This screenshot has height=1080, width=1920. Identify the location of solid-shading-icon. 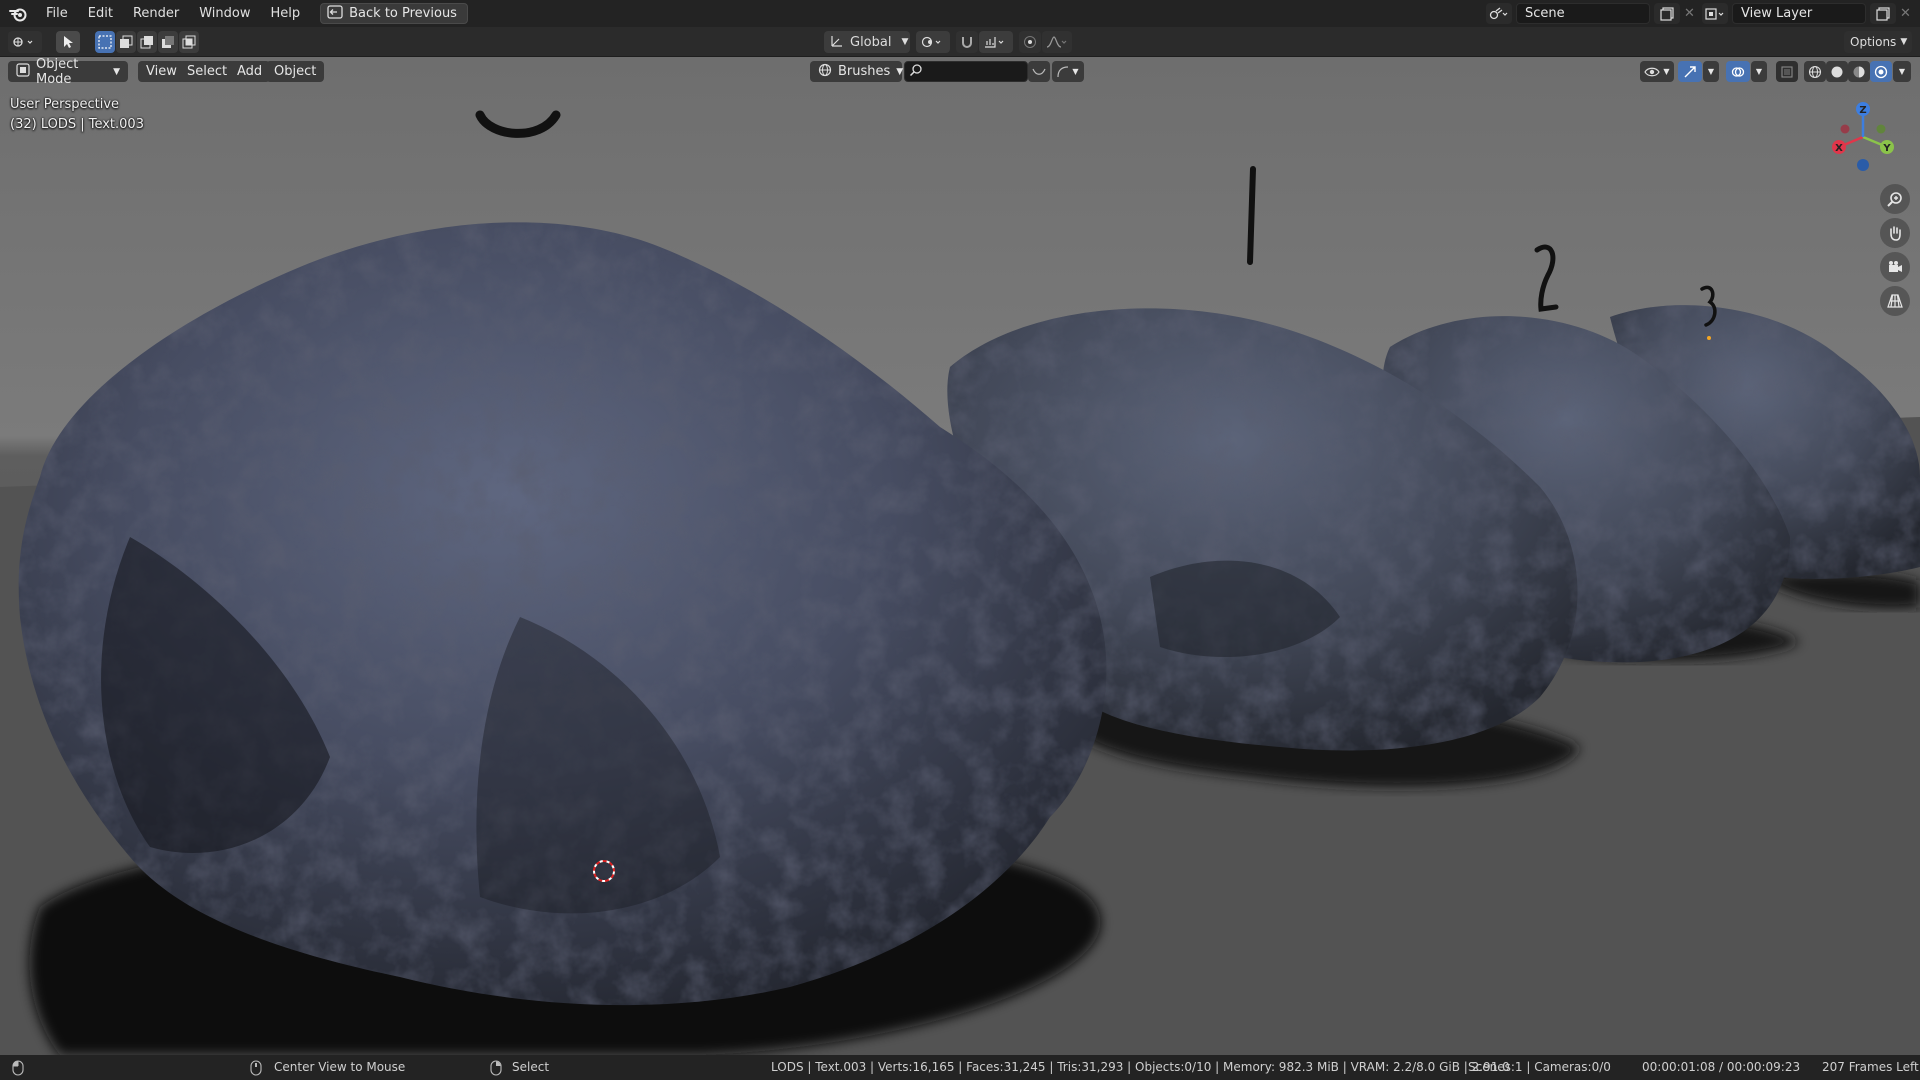
(1837, 71).